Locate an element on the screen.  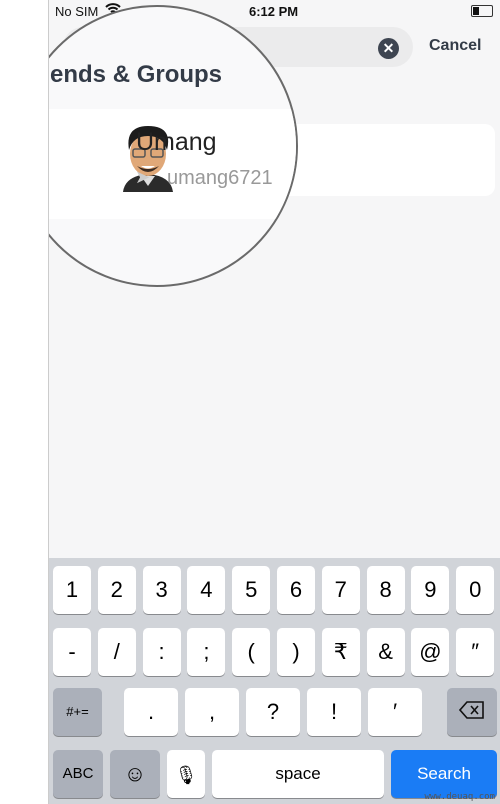
key: 5 is located at coordinates (251, 590).